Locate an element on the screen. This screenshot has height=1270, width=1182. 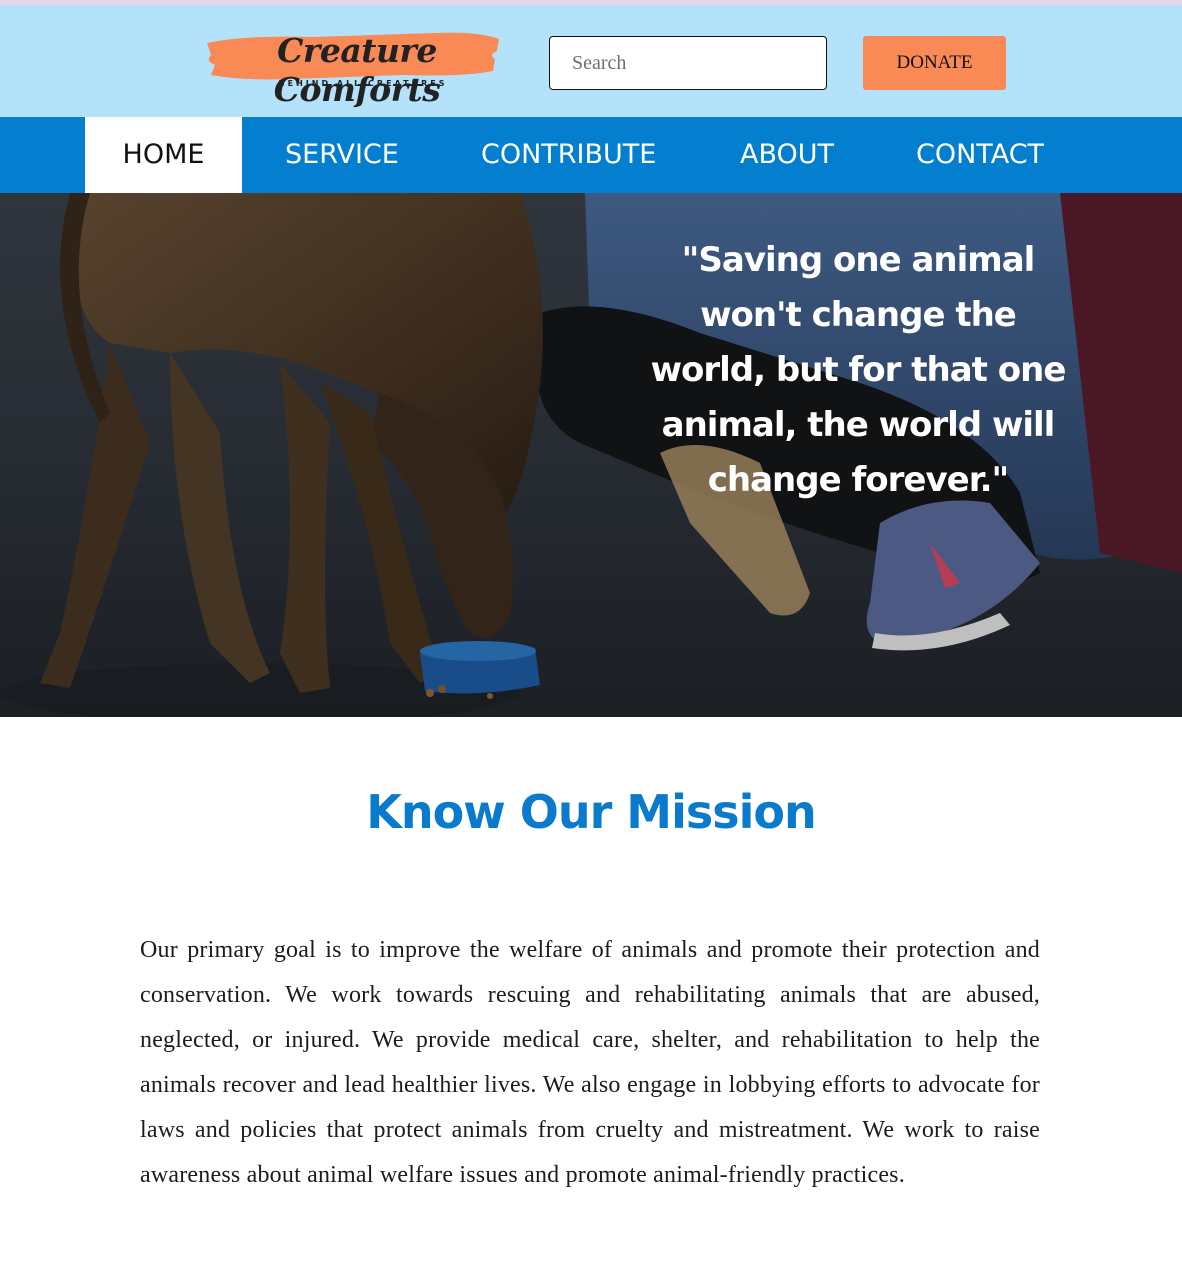
nav-item-about: ABOUT is located at coordinates (787, 155).